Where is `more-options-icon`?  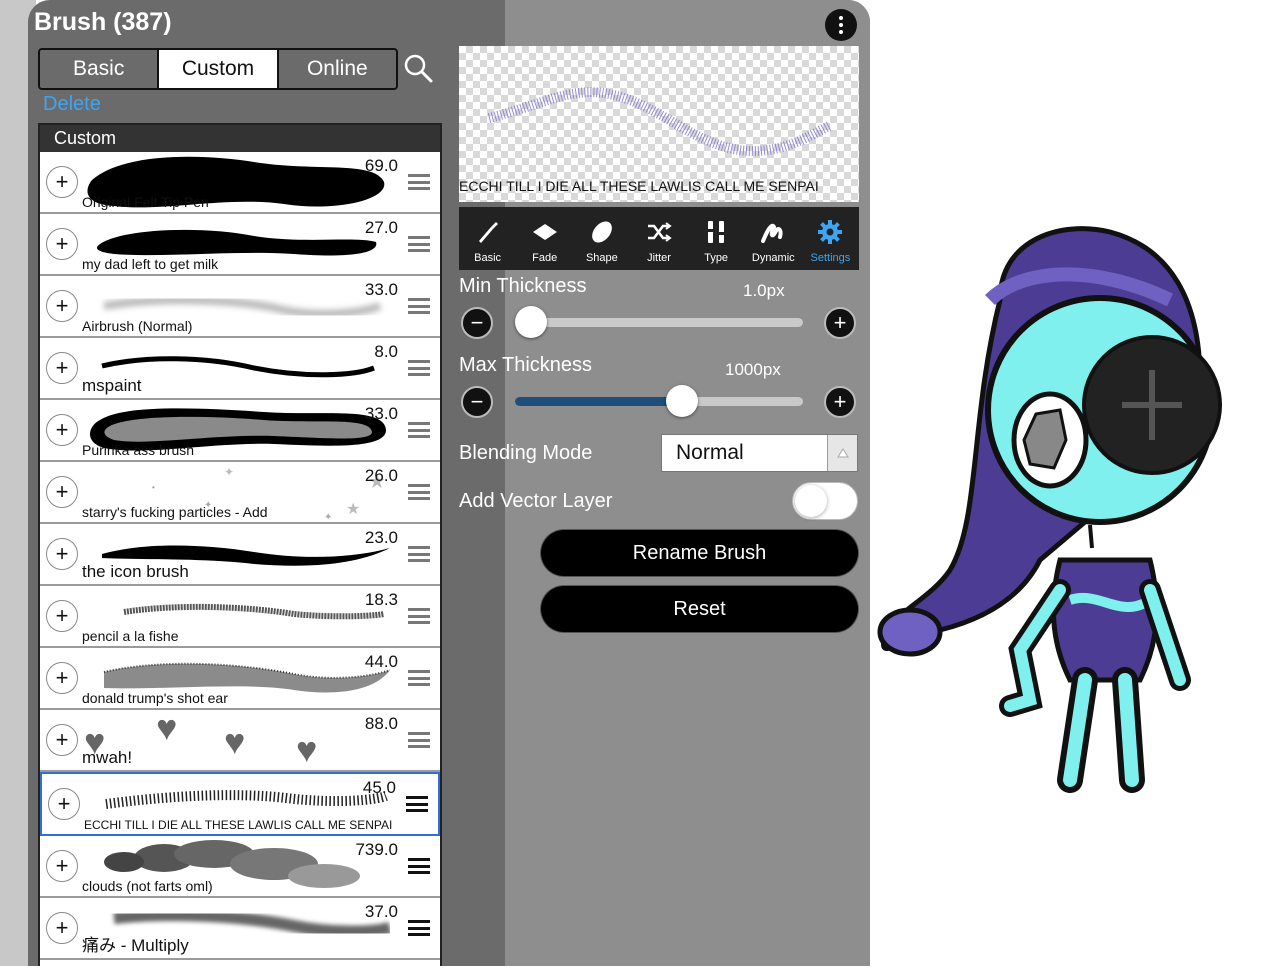
more-options-icon is located at coordinates (841, 25).